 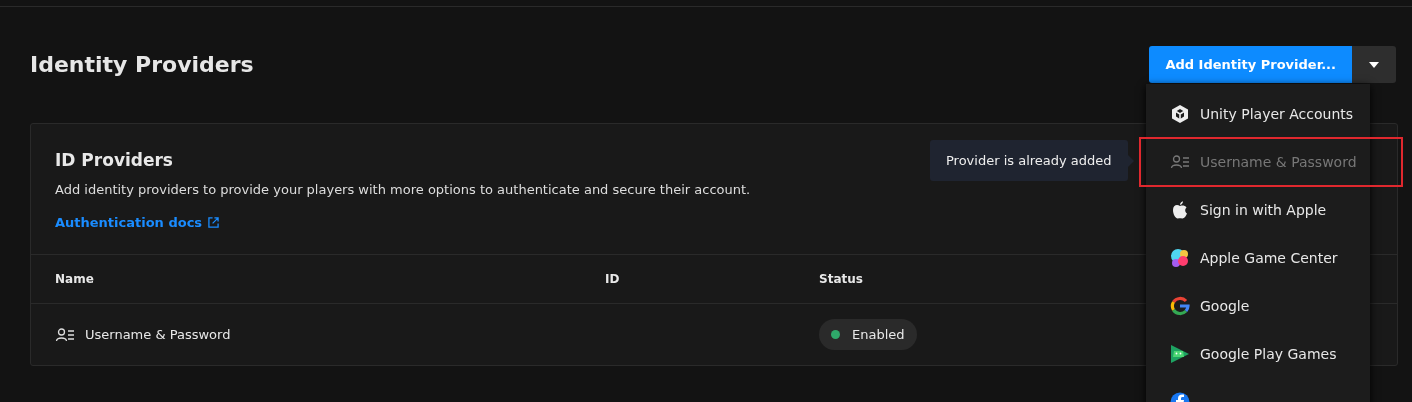 What do you see at coordinates (1258, 114) in the screenshot?
I see `menu-item: Unity Player Accounts` at bounding box center [1258, 114].